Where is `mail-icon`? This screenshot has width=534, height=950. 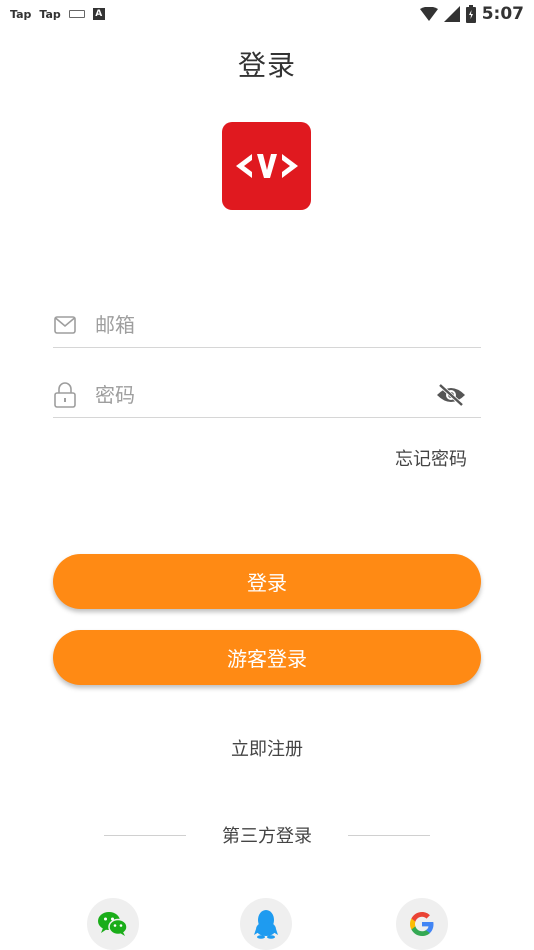 mail-icon is located at coordinates (65, 325).